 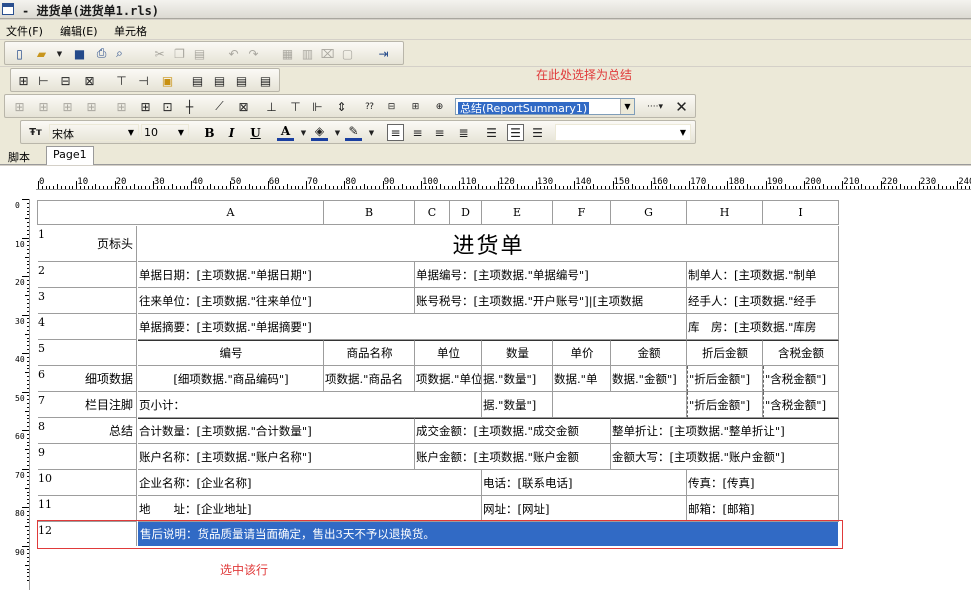 What do you see at coordinates (307, 53) in the screenshot?
I see `insert-col-icon: ▥` at bounding box center [307, 53].